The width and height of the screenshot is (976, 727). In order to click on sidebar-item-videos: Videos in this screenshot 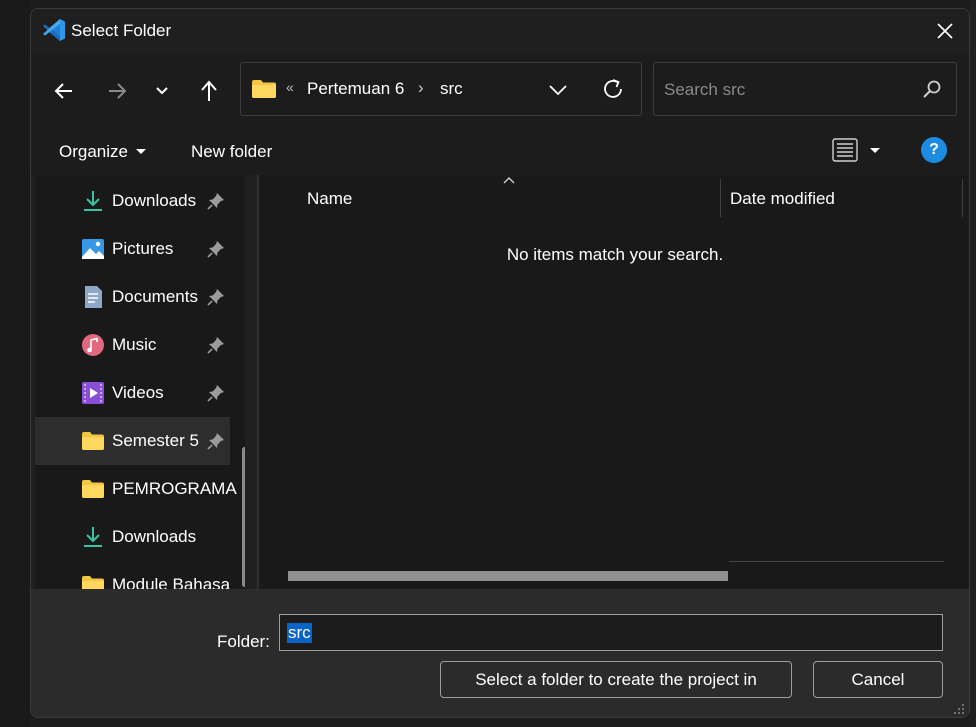, I will do `click(132, 393)`.